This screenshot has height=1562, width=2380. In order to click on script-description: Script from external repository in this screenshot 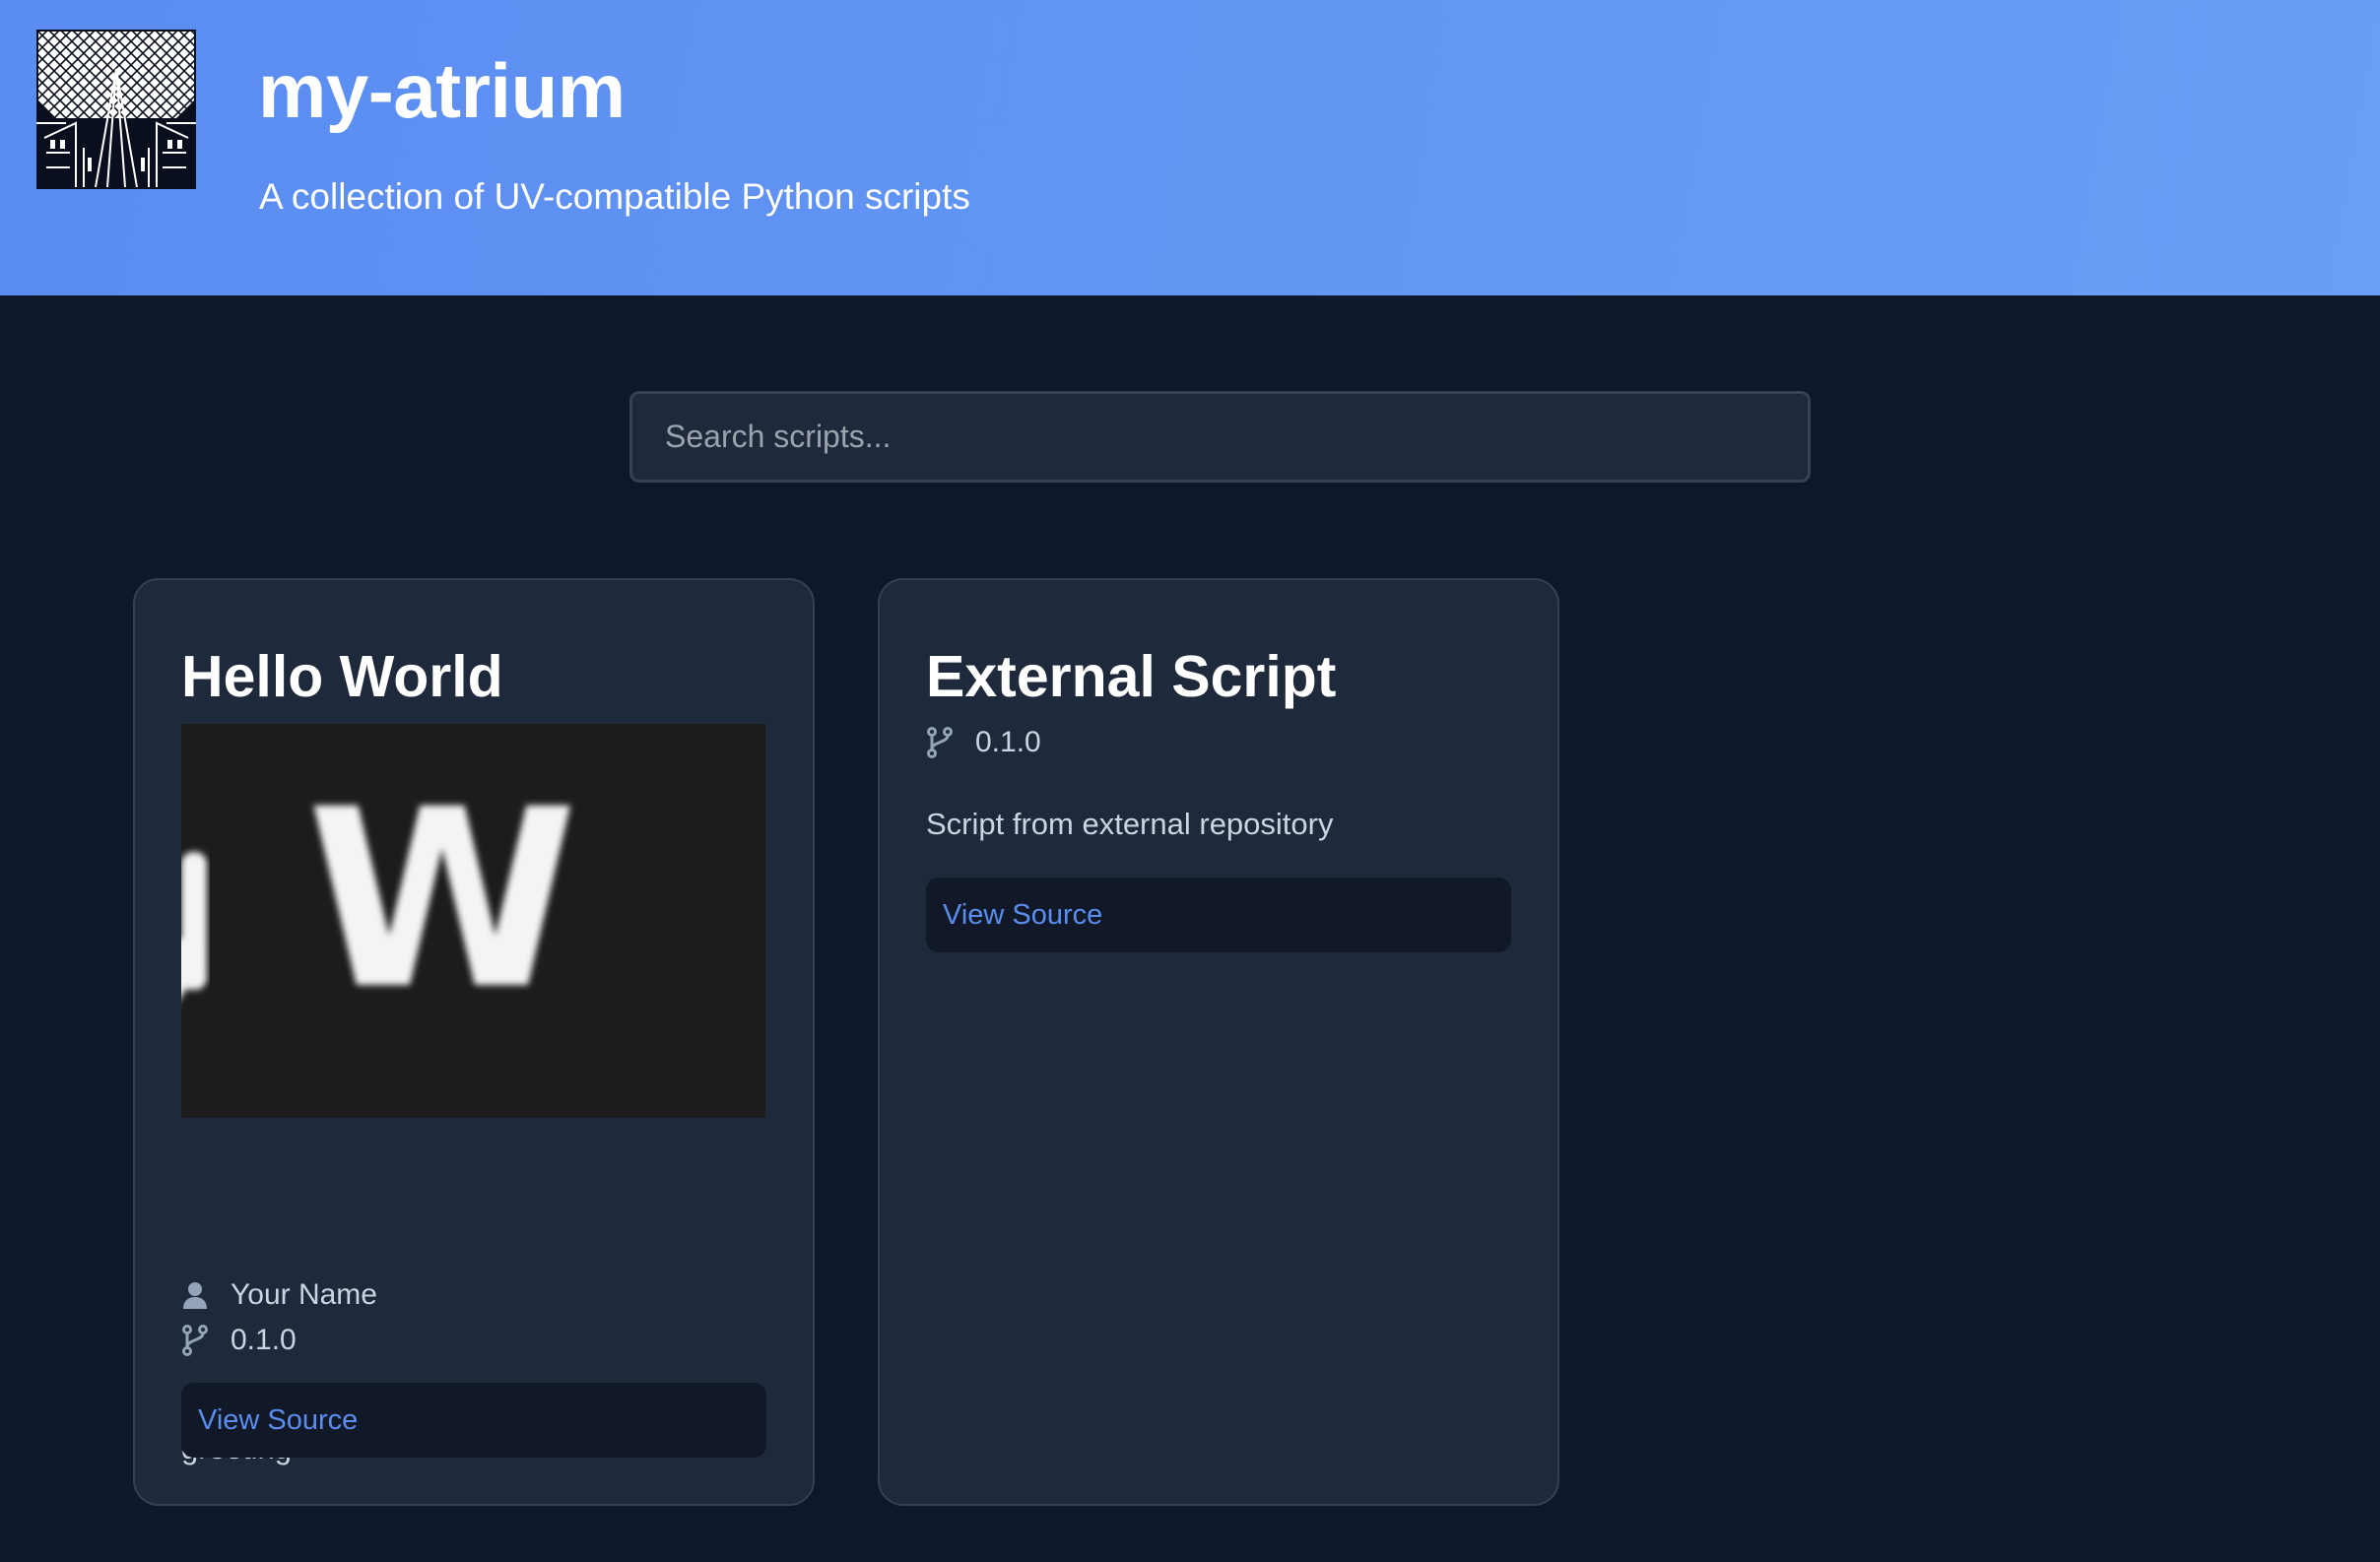, I will do `click(1130, 824)`.